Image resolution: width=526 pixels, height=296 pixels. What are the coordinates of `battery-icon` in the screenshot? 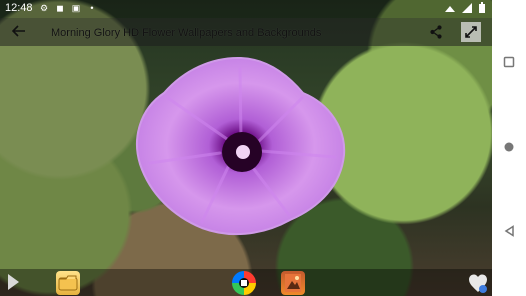 It's located at (482, 7).